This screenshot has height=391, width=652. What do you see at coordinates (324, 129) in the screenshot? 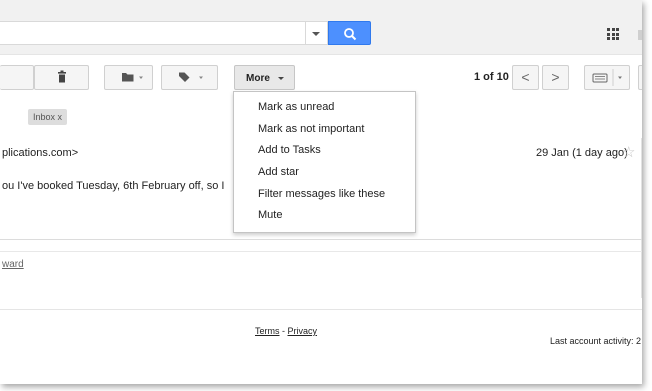
I see `menu-item-mark-not-important: Mark as not important` at bounding box center [324, 129].